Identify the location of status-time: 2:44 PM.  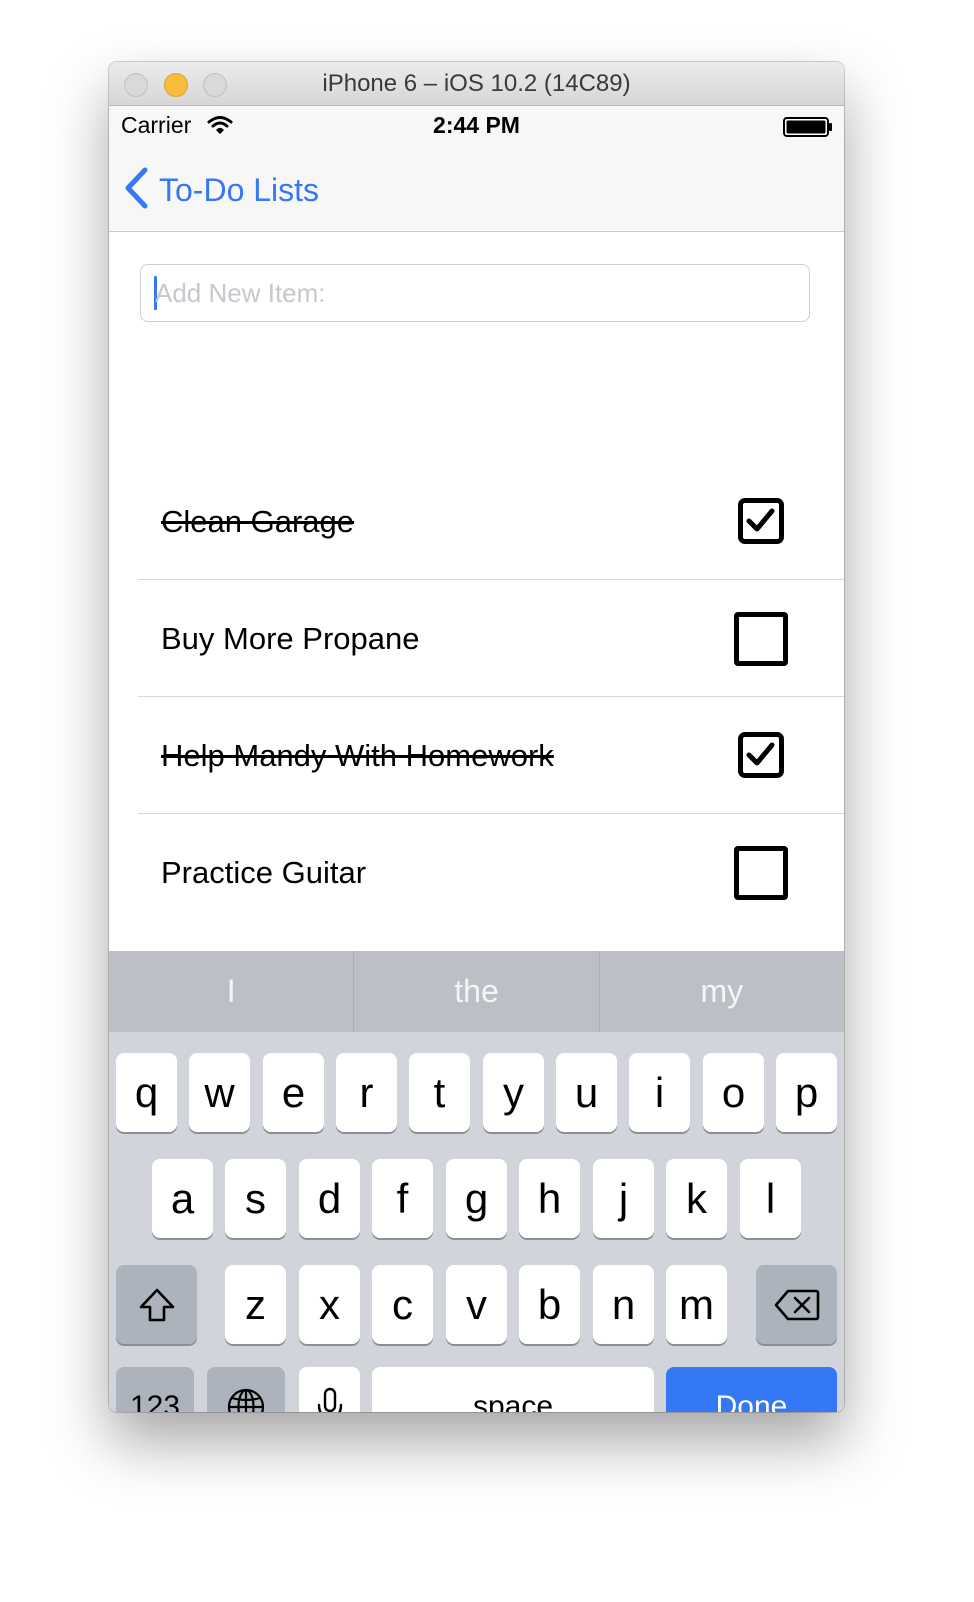
(476, 125).